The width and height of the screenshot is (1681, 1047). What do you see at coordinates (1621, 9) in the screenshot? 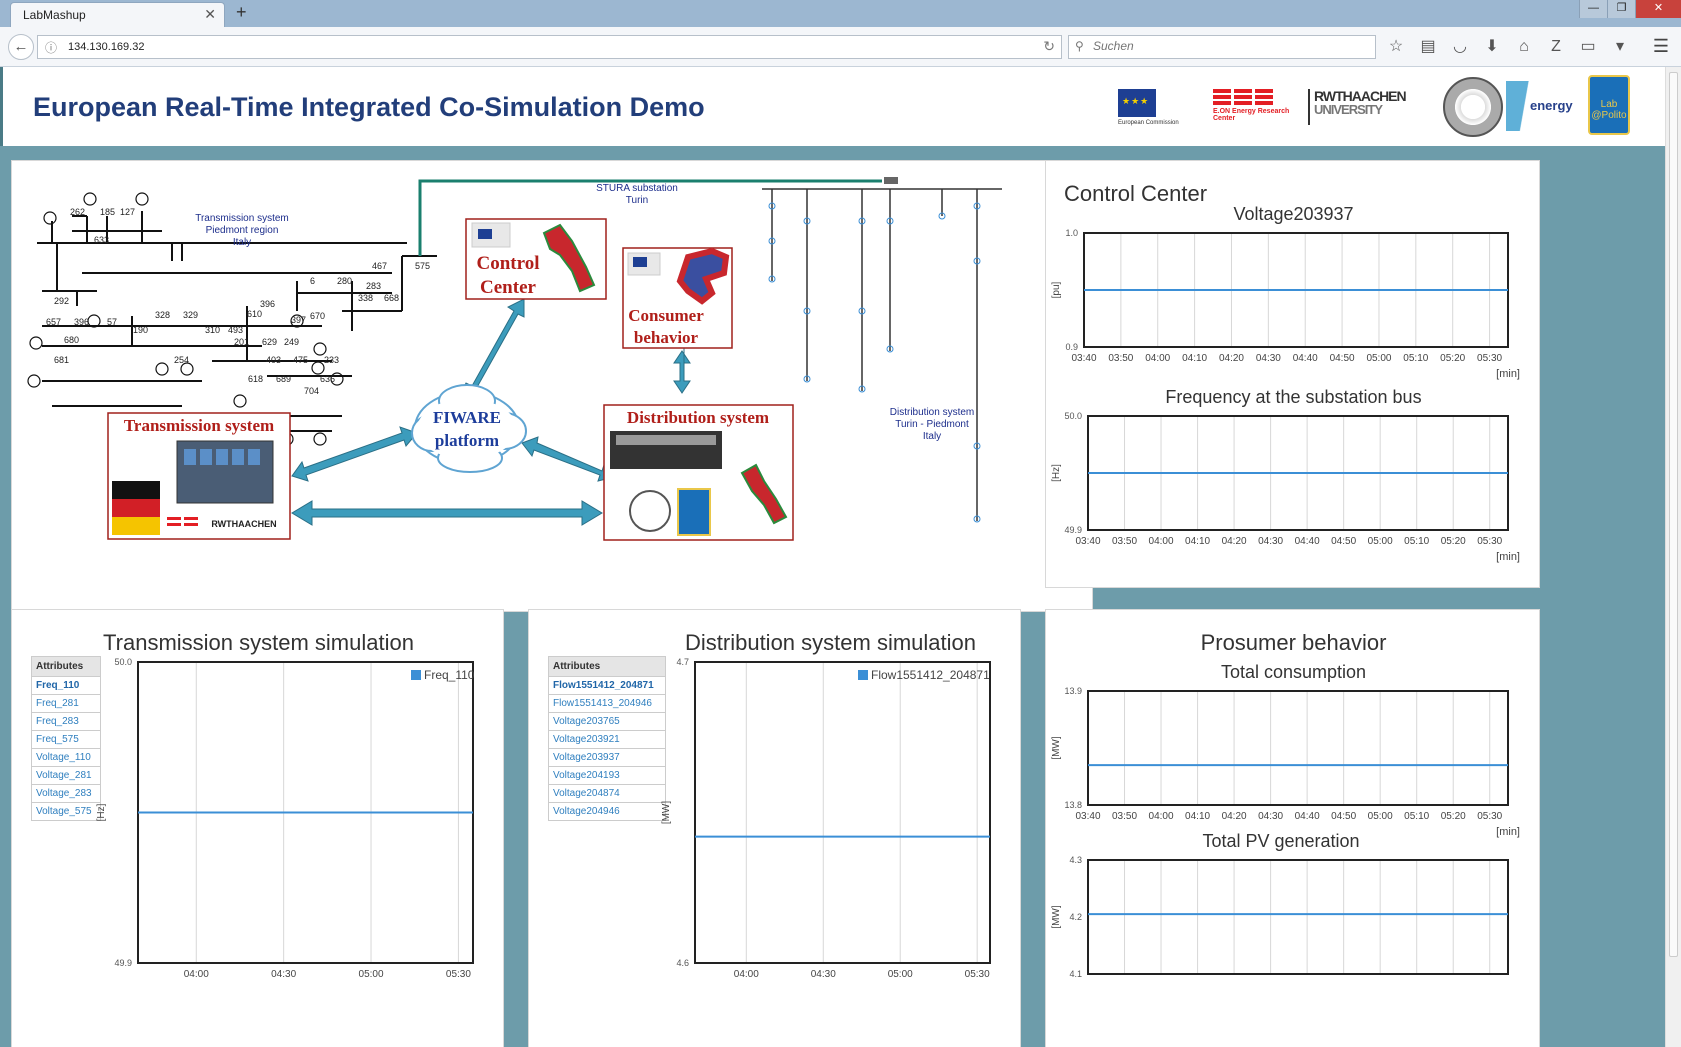
I see `restore-button: ❐` at bounding box center [1621, 9].